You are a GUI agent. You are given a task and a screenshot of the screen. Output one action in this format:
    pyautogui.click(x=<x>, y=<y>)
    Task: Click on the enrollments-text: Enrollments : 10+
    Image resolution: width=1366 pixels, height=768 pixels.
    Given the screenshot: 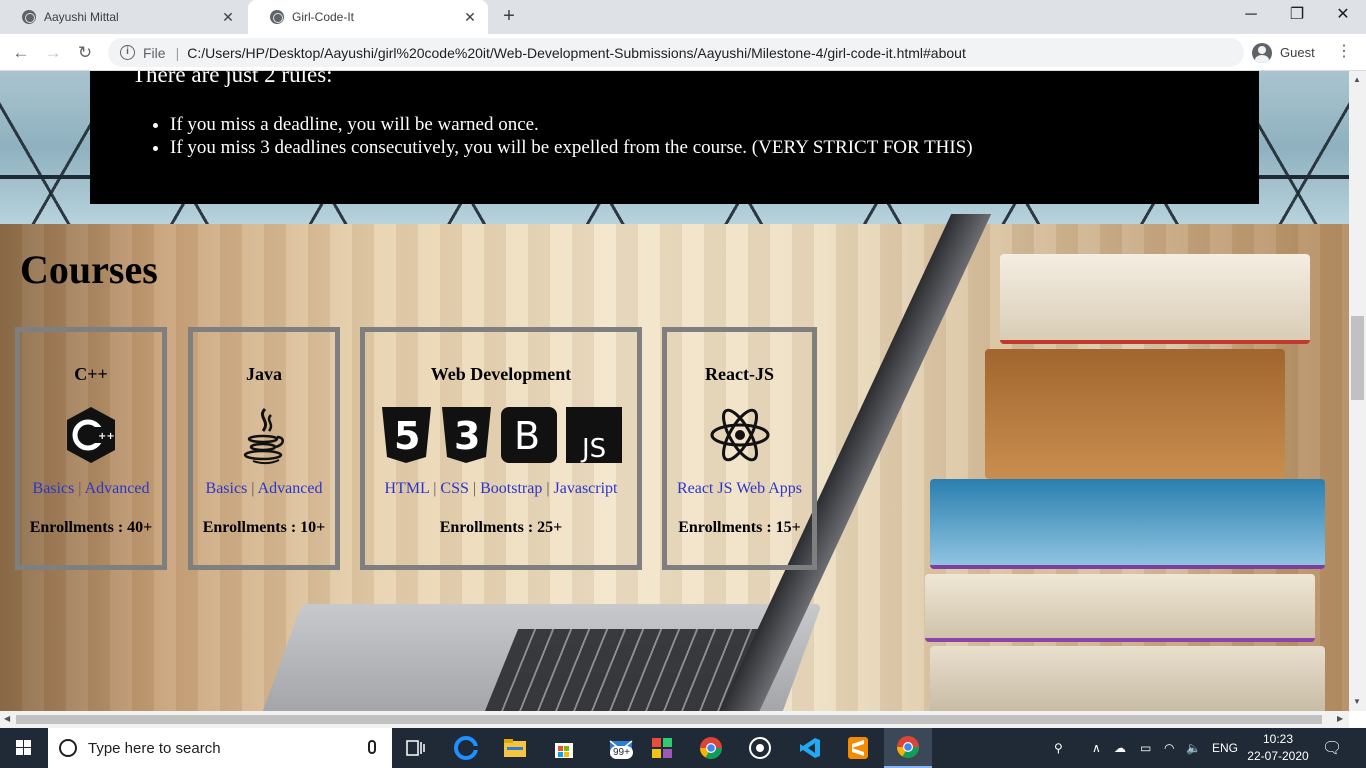 What is the action you would take?
    pyautogui.click(x=264, y=527)
    